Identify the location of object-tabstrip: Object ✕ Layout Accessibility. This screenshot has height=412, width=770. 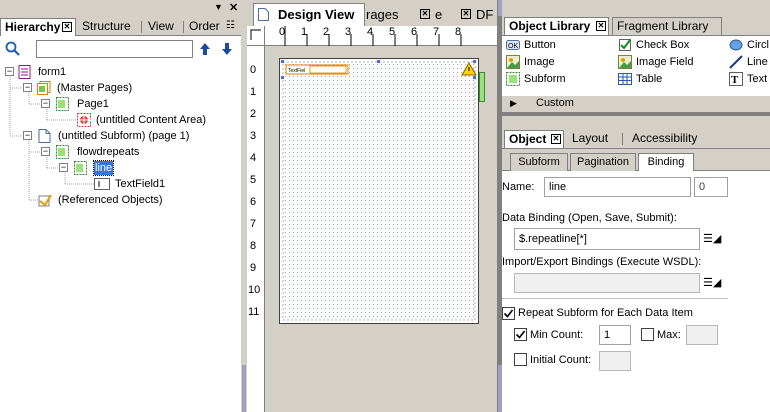
(636, 139).